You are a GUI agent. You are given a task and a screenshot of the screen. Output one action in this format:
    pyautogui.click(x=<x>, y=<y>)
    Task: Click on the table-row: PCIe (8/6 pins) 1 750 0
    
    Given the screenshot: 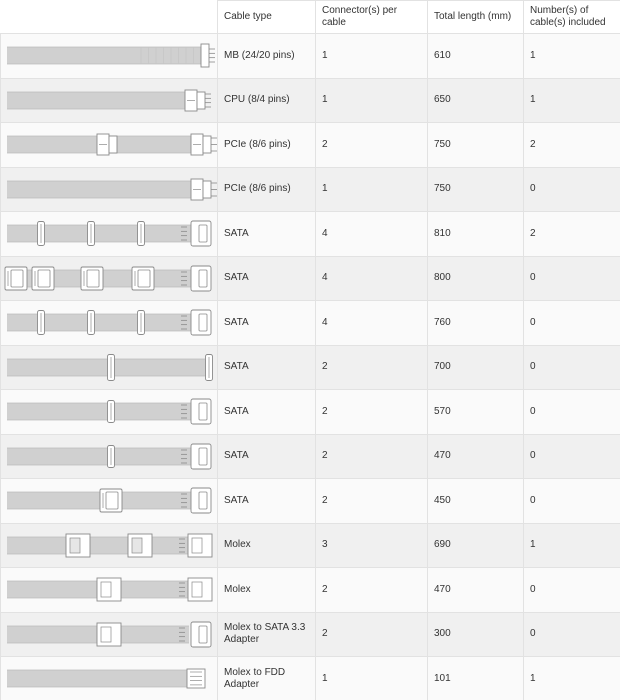 What is the action you would take?
    pyautogui.click(x=310, y=189)
    